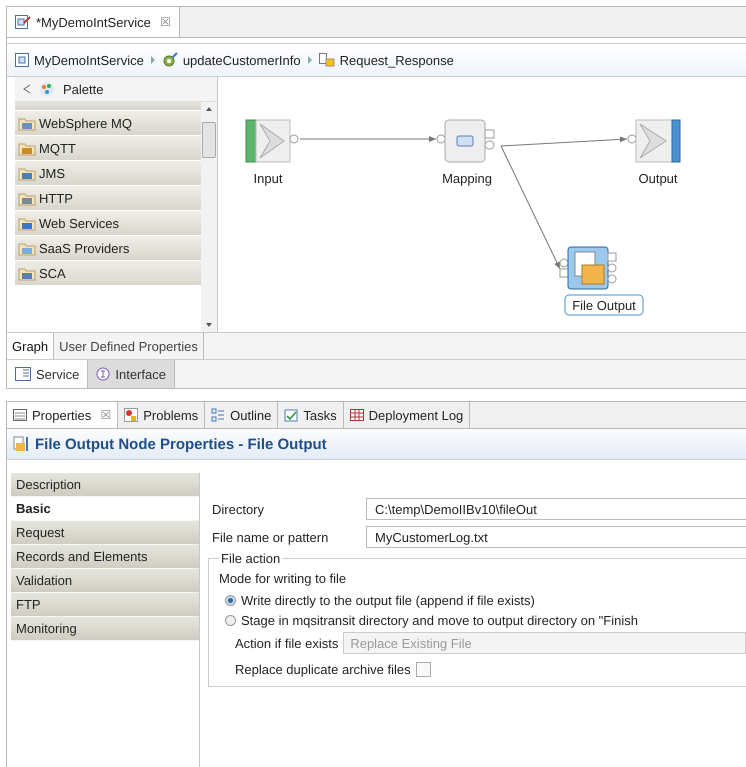 This screenshot has height=767, width=746. I want to click on field-label: File name or pattern, so click(271, 537).